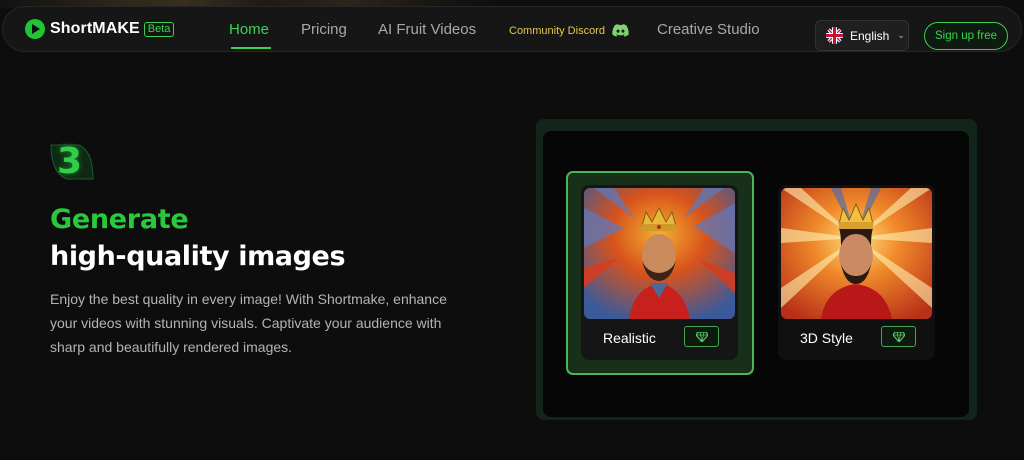 The width and height of the screenshot is (1024, 460). Describe the element at coordinates (427, 29) in the screenshot. I see `nav-ai-fruit-videos: AI Fruit Videos` at that location.